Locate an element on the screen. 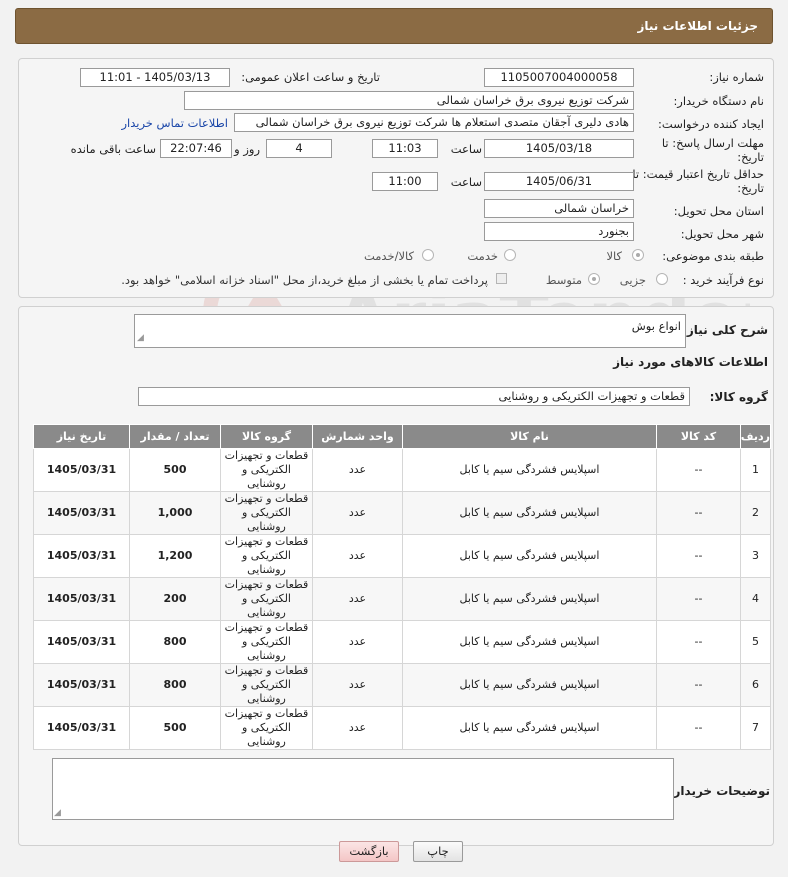  deadline-label: مهلت ارسال پاسخ: تا تاریخ: is located at coordinates (701, 150).